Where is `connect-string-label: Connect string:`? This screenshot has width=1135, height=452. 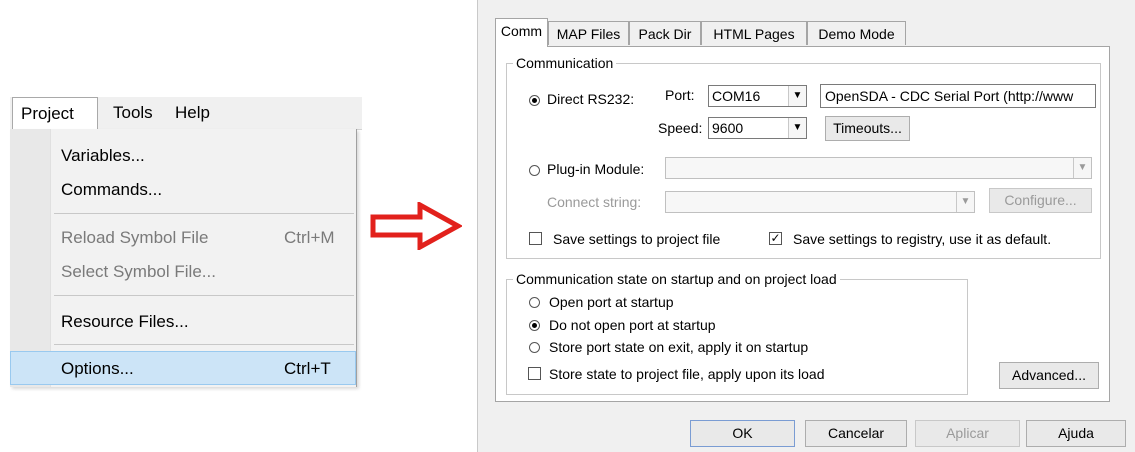
connect-string-label: Connect string: is located at coordinates (594, 202).